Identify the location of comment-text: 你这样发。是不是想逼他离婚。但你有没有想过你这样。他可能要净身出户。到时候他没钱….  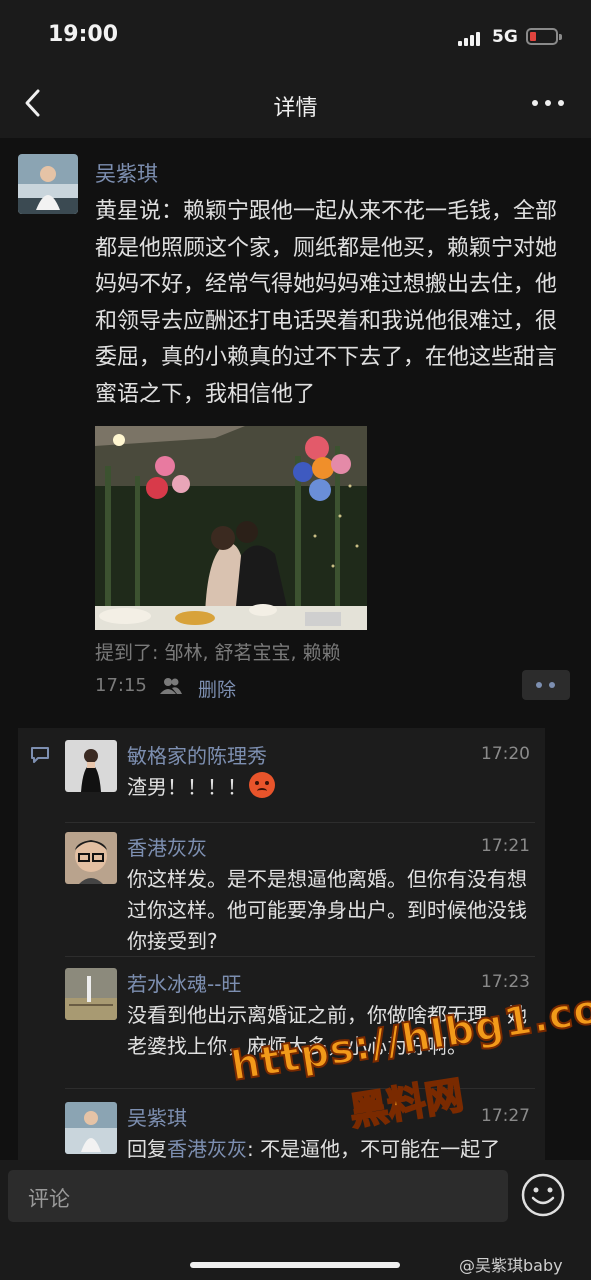
(327, 910).